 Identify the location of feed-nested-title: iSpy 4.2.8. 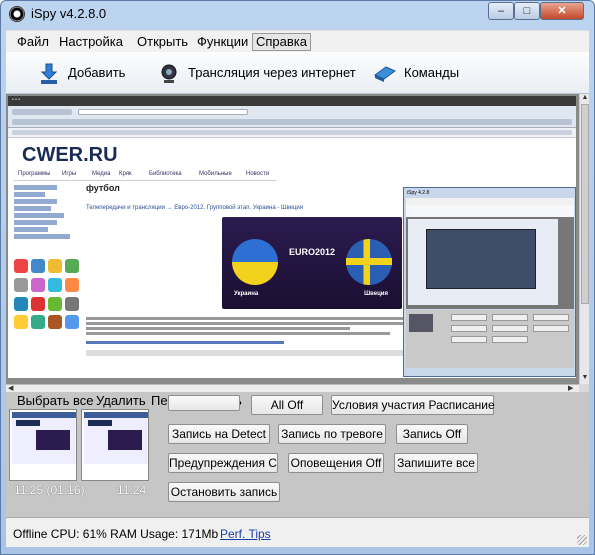
(418, 193).